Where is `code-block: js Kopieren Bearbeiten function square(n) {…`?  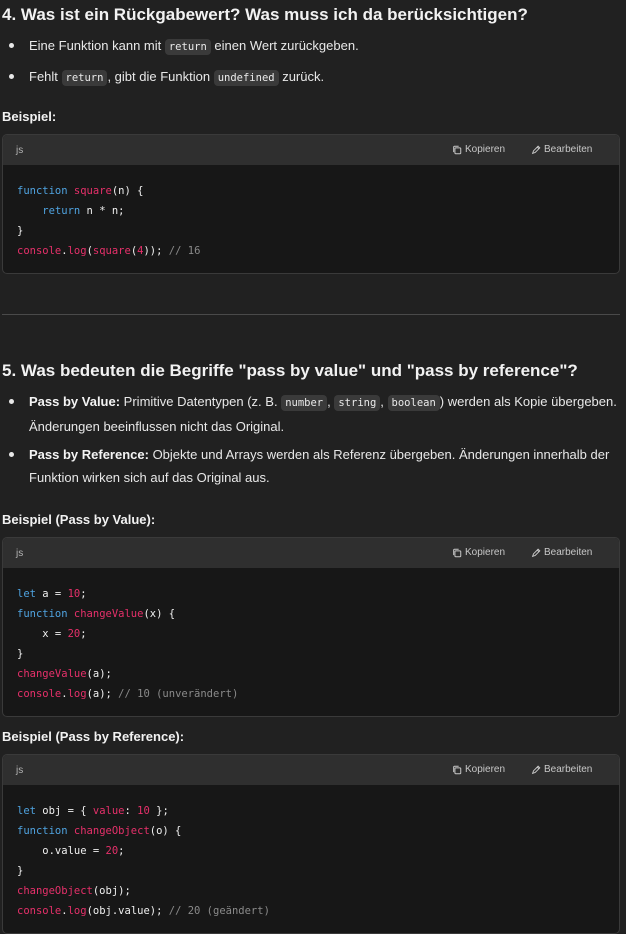
code-block: js Kopieren Bearbeiten function square(n) {… is located at coordinates (311, 204).